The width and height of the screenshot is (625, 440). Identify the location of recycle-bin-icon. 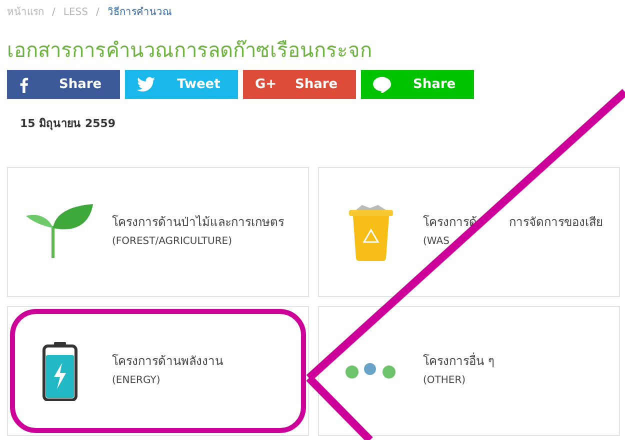
(371, 231).